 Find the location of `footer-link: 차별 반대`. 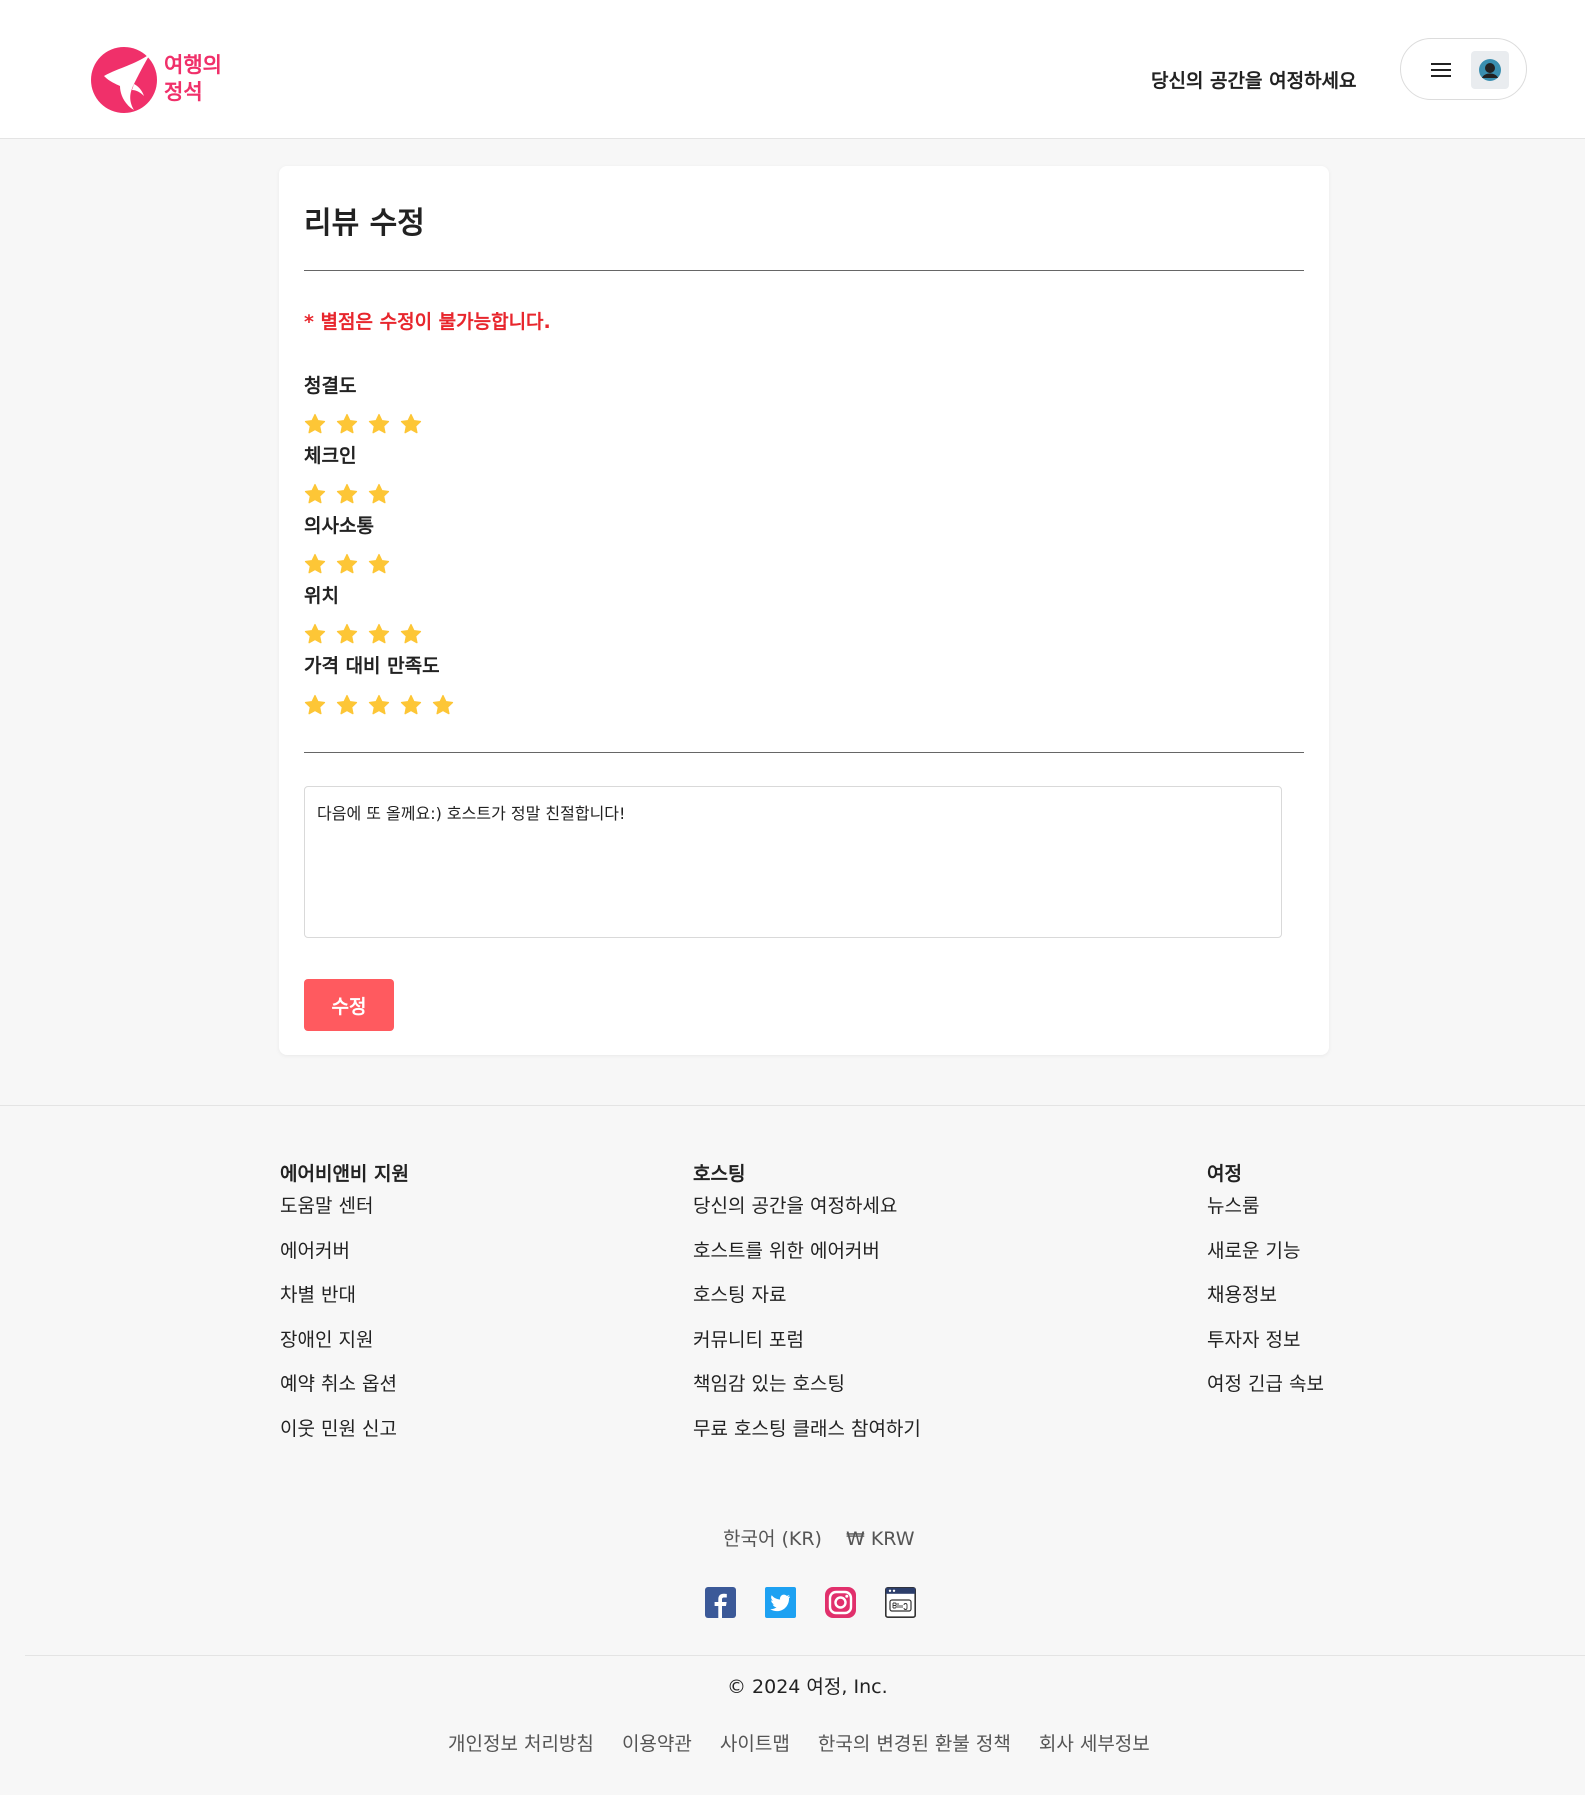

footer-link: 차별 반대 is located at coordinates (344, 1302).